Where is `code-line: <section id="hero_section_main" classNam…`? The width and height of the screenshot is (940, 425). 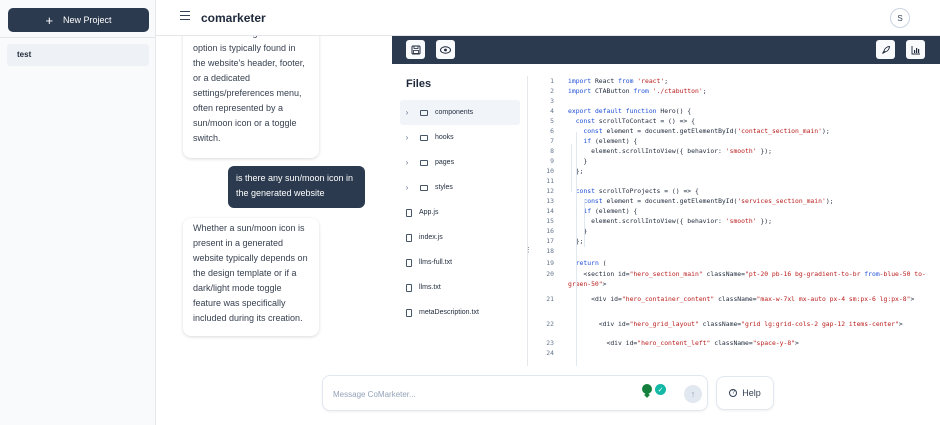 code-line: <section id="hero_section_main" classNam… is located at coordinates (751, 280).